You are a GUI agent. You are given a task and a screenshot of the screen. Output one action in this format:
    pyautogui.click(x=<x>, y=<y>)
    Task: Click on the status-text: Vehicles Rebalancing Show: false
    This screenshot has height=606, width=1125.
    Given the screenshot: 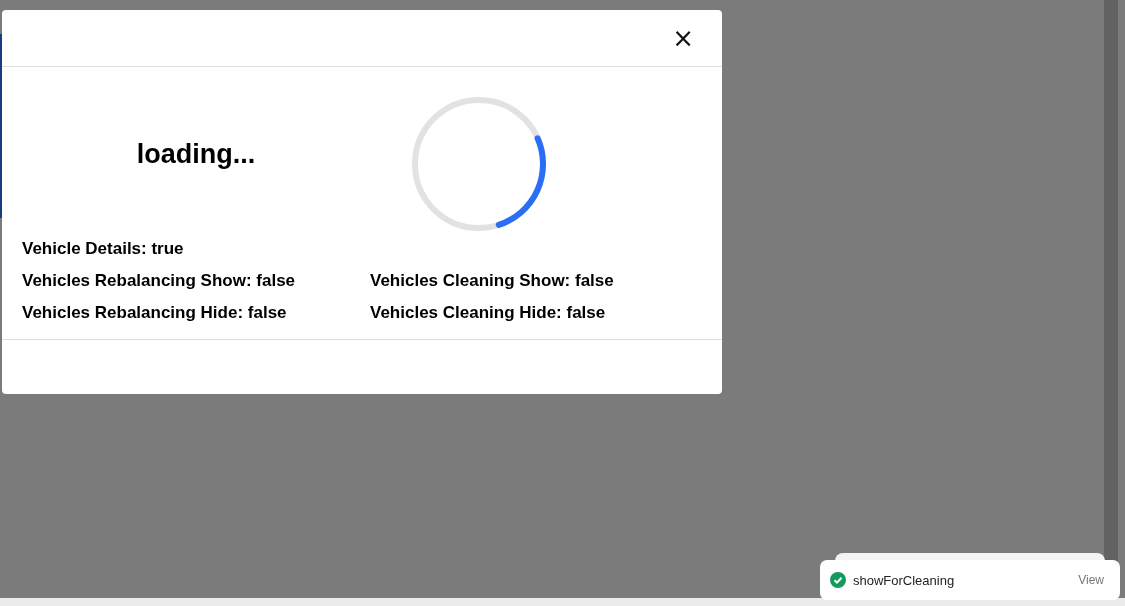 What is the action you would take?
    pyautogui.click(x=159, y=281)
    